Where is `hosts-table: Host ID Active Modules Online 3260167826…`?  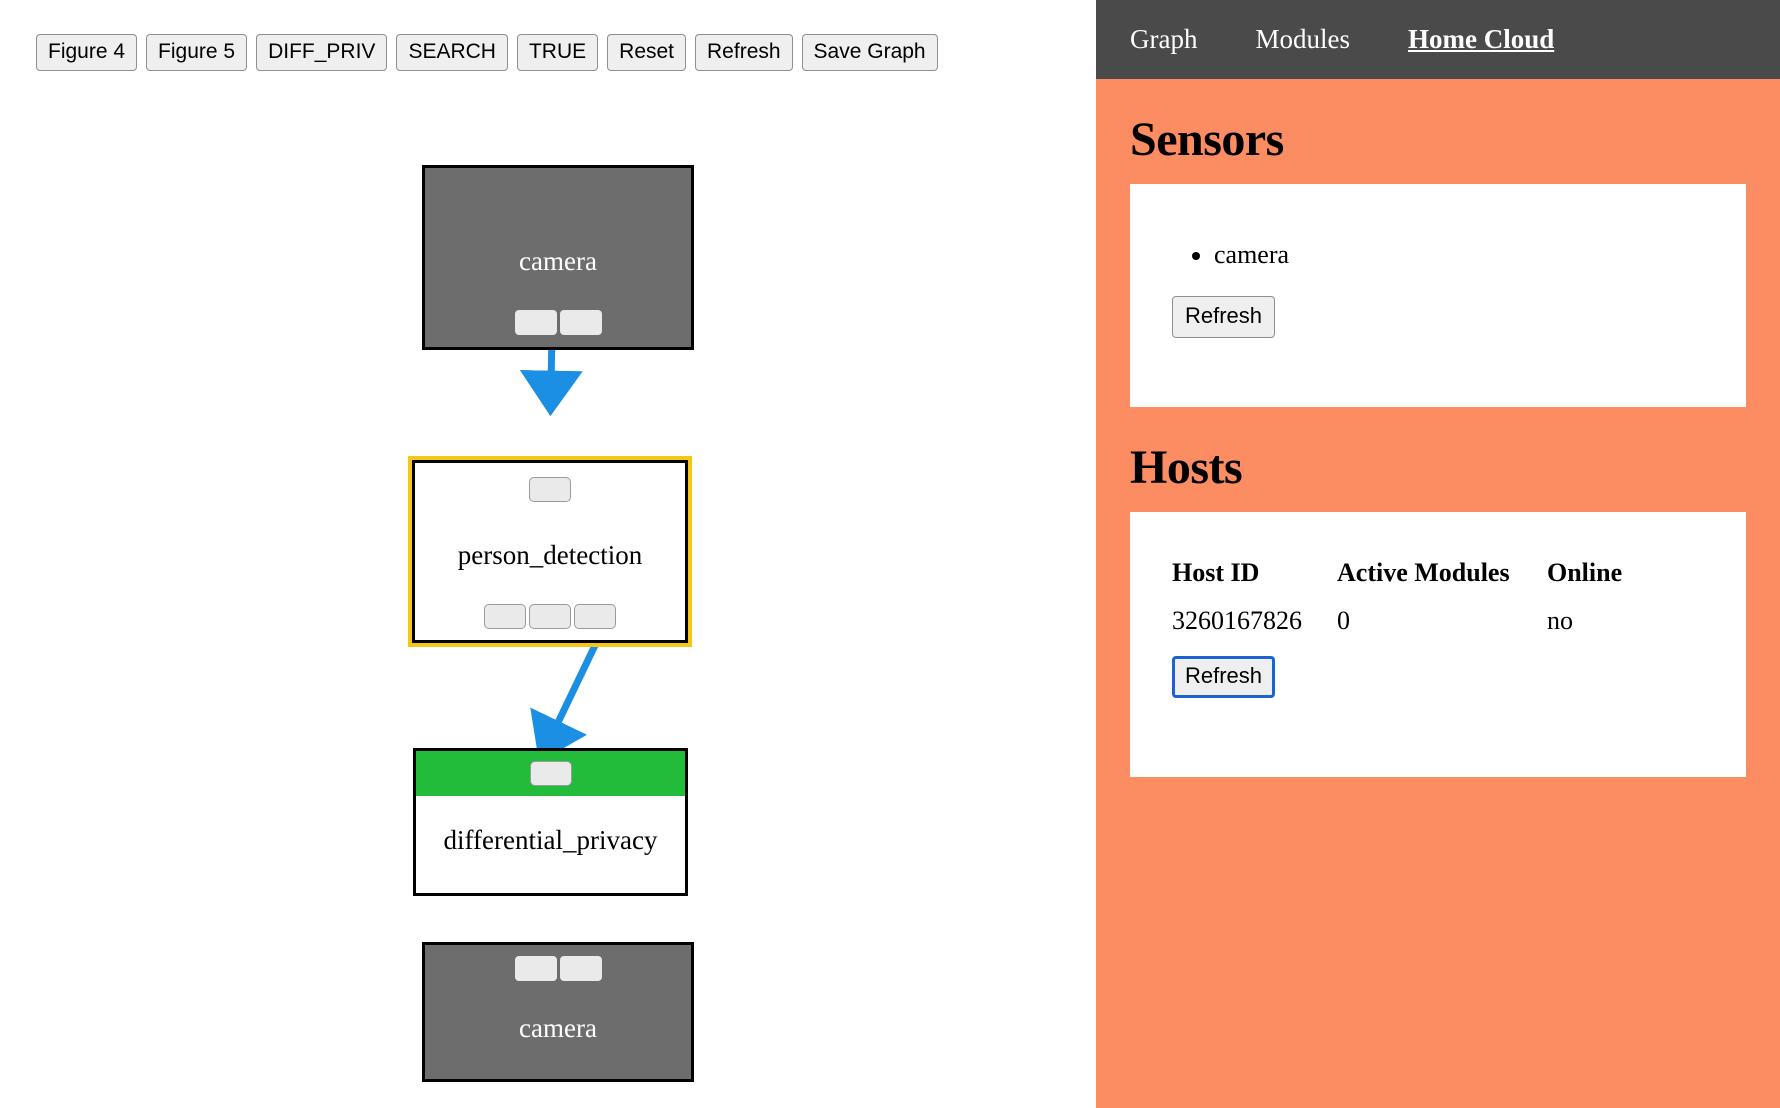
hosts-table: Host ID Active Modules Online 3260167826… is located at coordinates (1438, 597).